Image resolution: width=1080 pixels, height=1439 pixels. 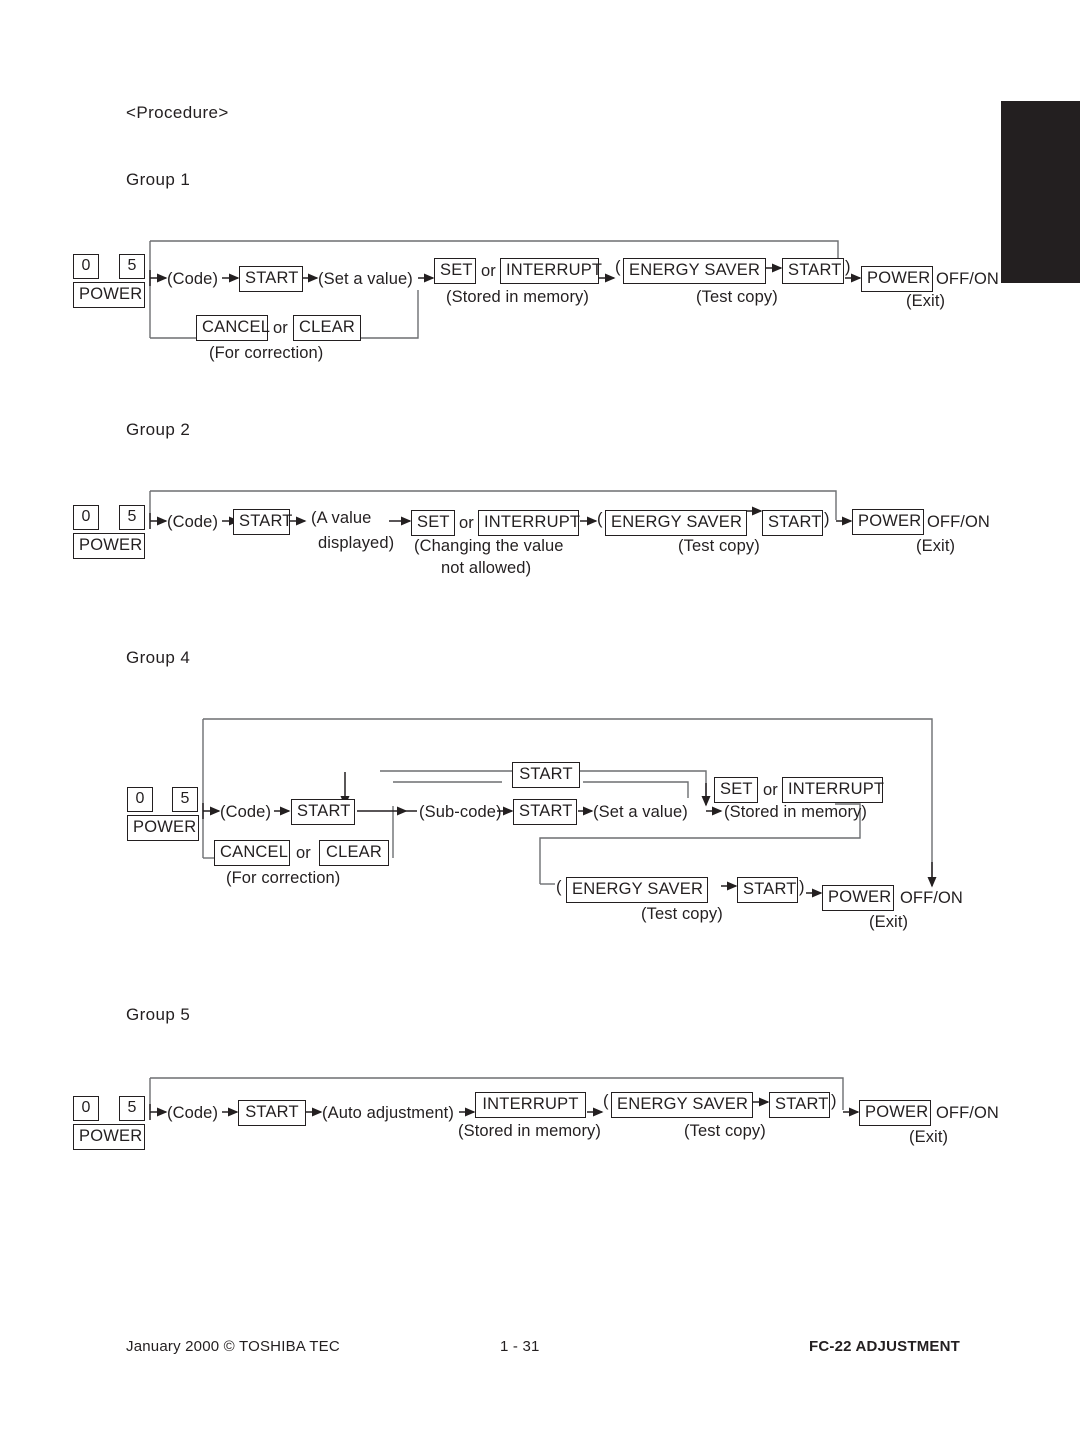 I want to click on group-5-connectors, so click(x=504, y=1098).